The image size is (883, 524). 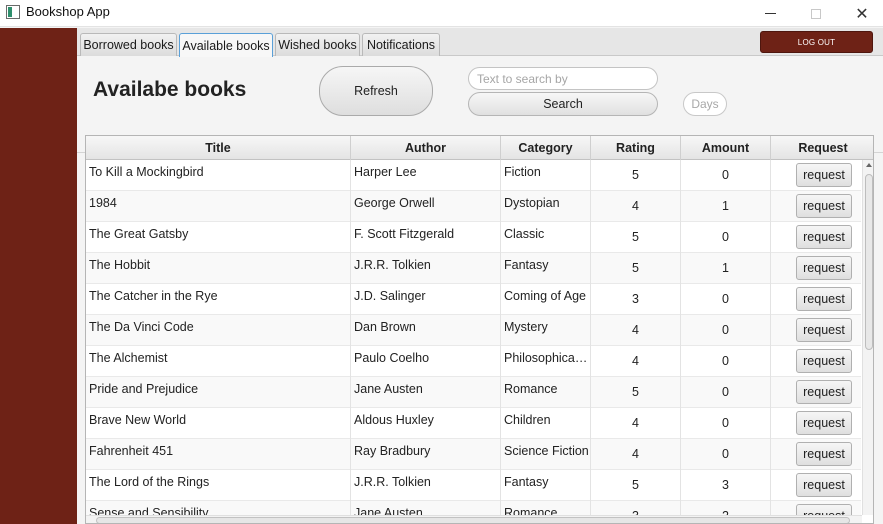 I want to click on cell-author: Jane Austen, so click(x=426, y=392).